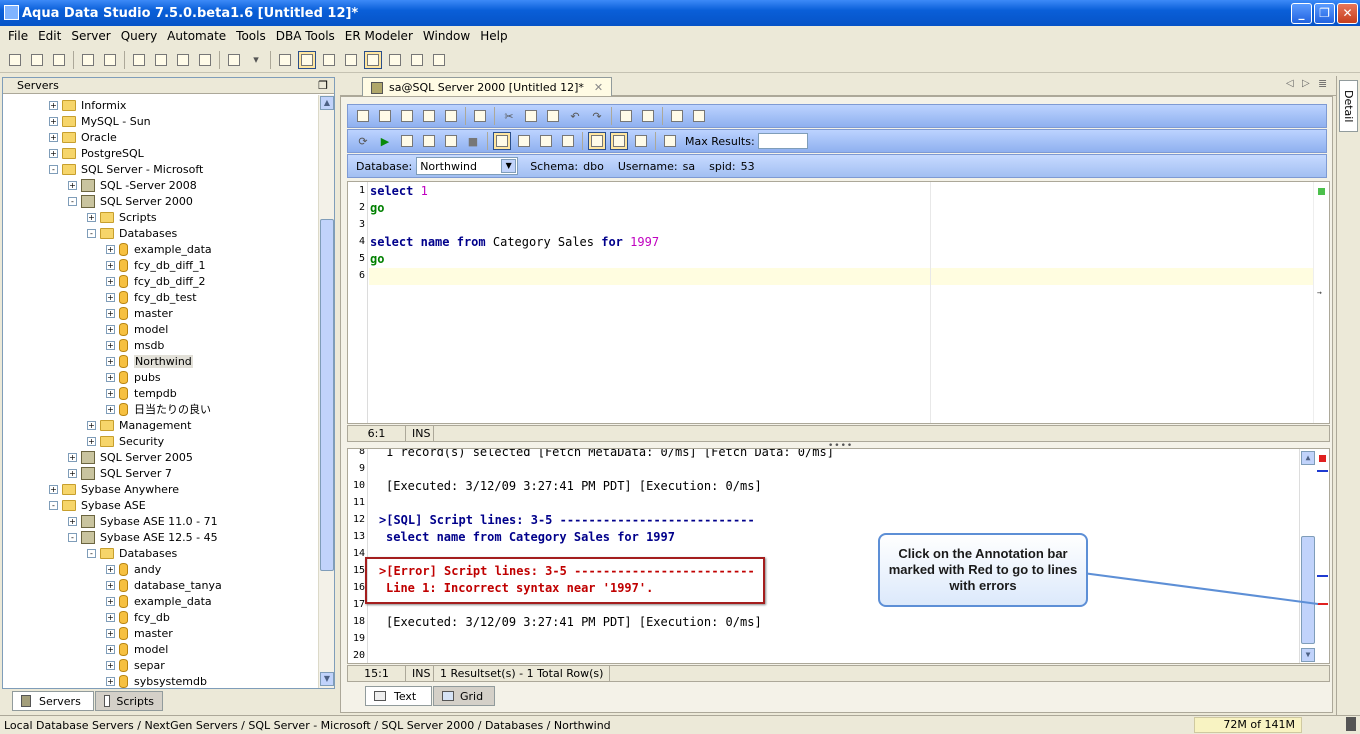 The image size is (1360, 734). Describe the element at coordinates (1322, 556) in the screenshot. I see `annotation-bar` at that location.